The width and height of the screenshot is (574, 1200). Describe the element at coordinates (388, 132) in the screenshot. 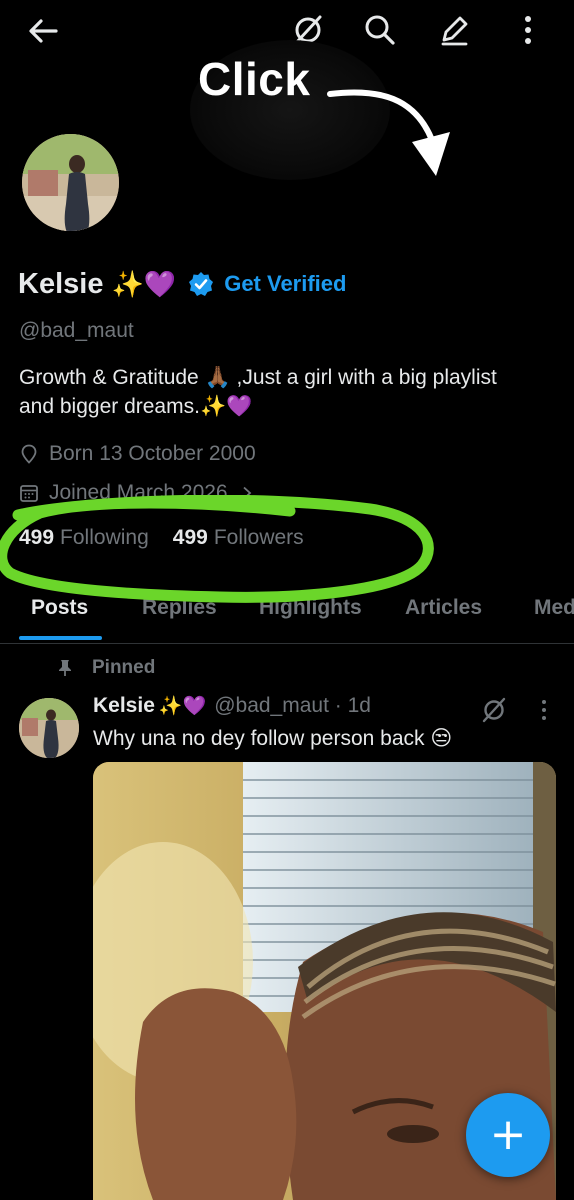

I see `annotation-arrow` at that location.